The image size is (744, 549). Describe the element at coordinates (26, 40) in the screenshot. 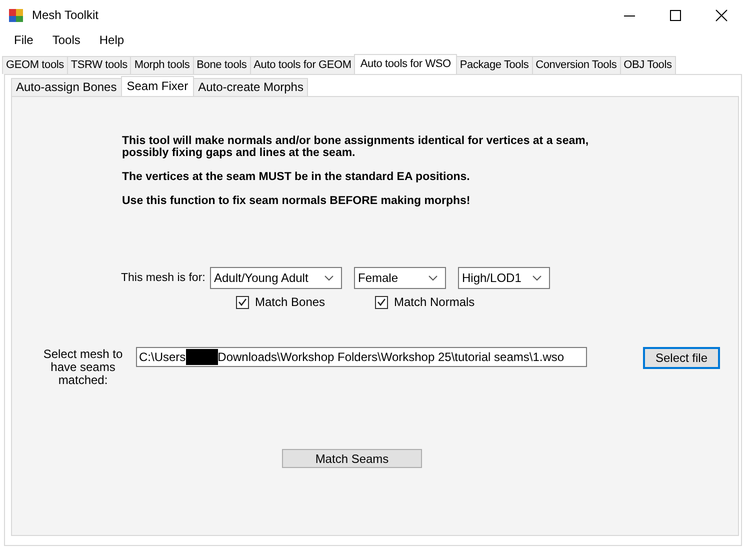

I see `menu-item: File` at that location.